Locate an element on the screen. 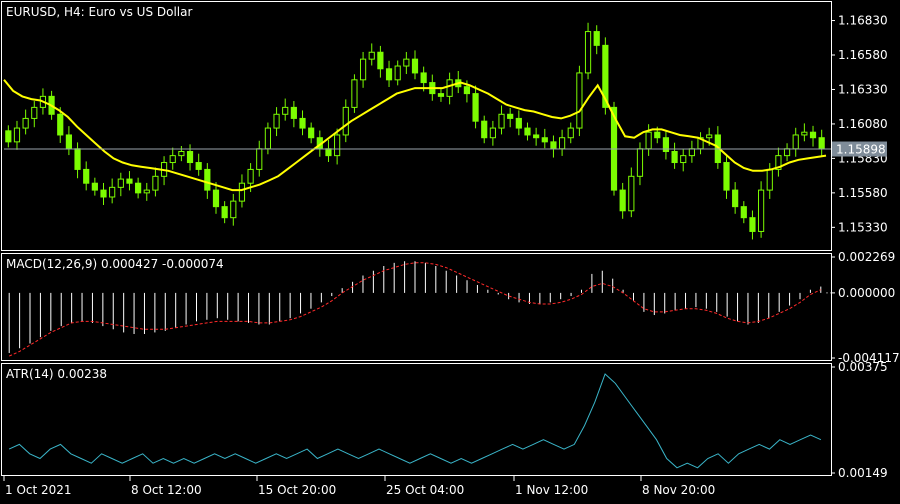 This screenshot has height=504, width=900. time-axis-label: 1 Nov 12:00 is located at coordinates (551, 490).